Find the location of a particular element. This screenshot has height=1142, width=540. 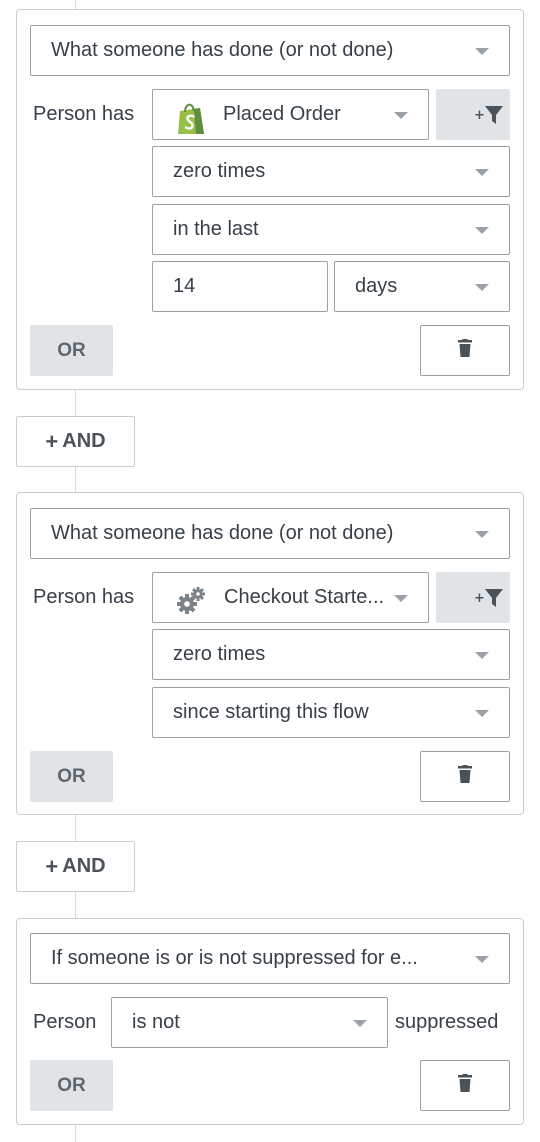

amount-input: 14 is located at coordinates (240, 286).